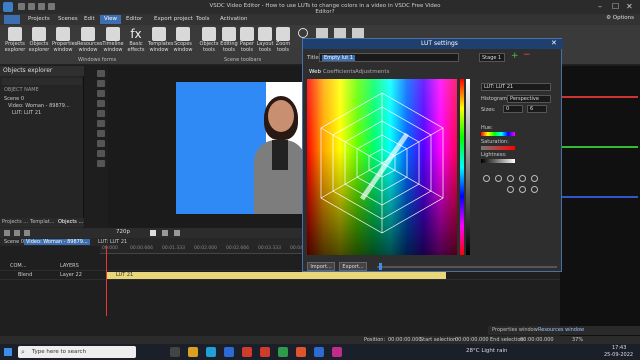  I want to click on rotate-tool-icon, so click(522, 178).